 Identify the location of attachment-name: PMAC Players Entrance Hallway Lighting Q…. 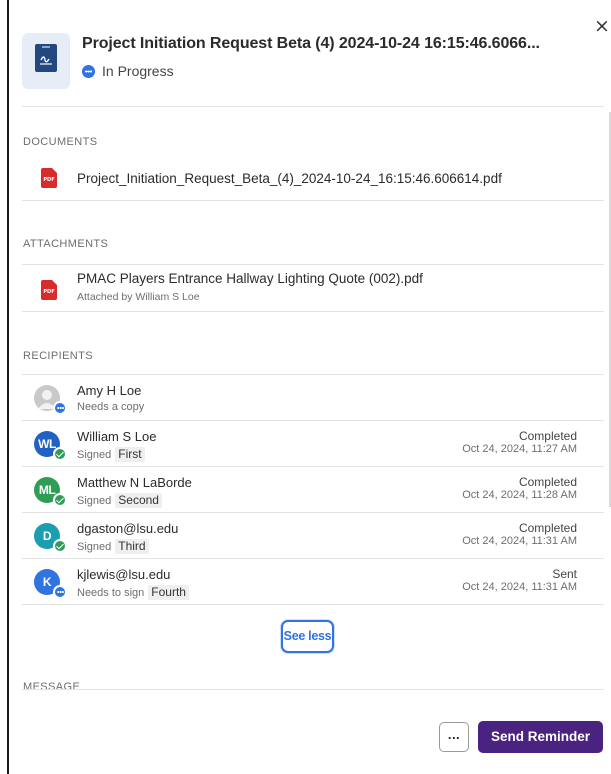
(250, 278).